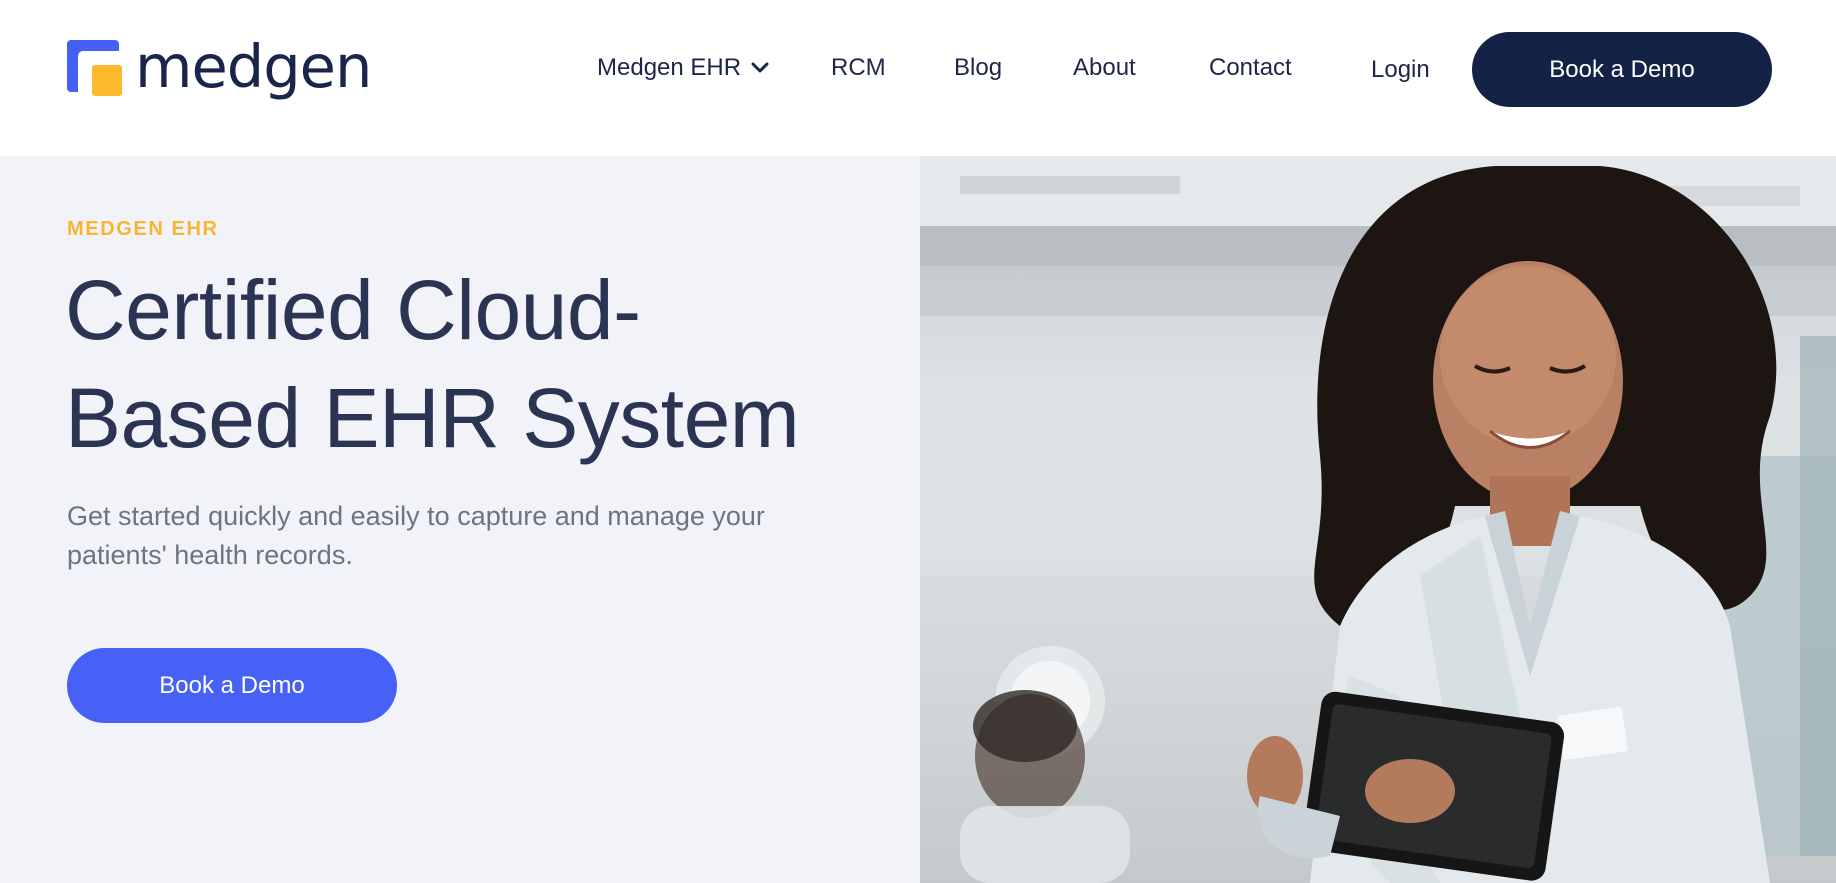 Image resolution: width=1836 pixels, height=883 pixels. Describe the element at coordinates (353, 310) in the screenshot. I see `hero-headline-line-1: Certified Cloud-` at that location.